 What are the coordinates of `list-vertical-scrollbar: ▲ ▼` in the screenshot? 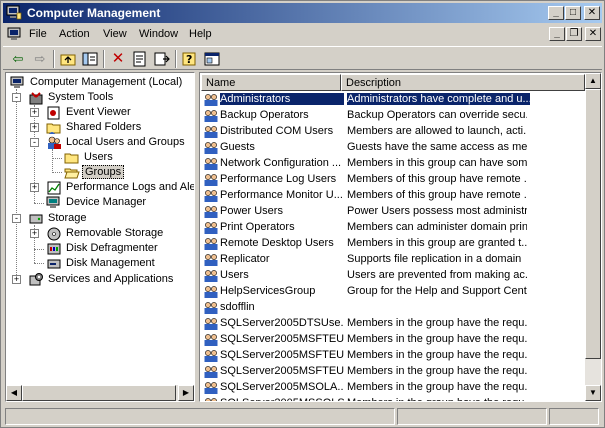 It's located at (593, 237).